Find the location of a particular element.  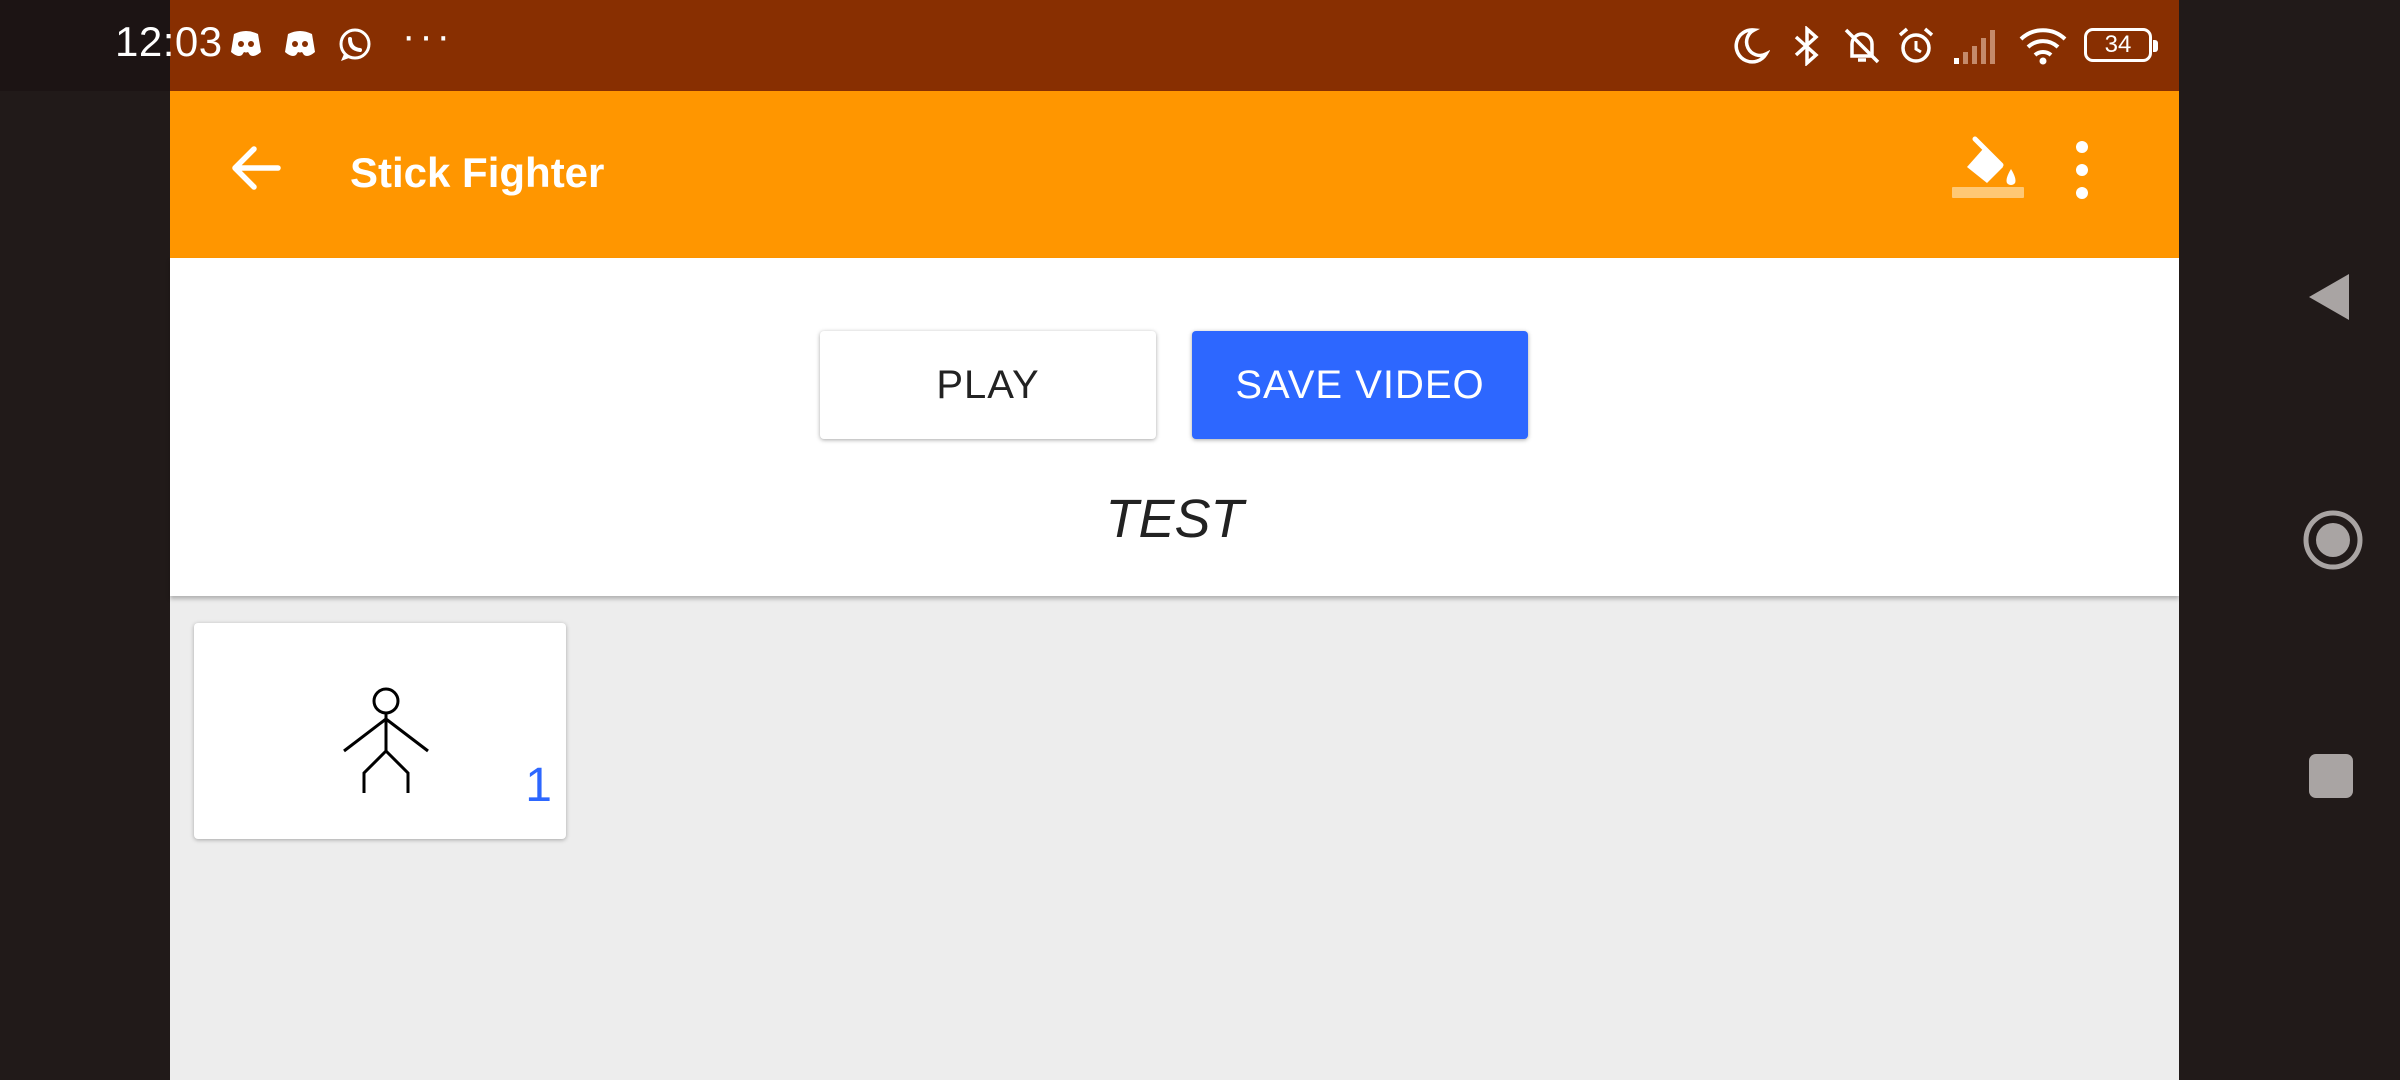

more-vertical-icon is located at coordinates (2082, 170).